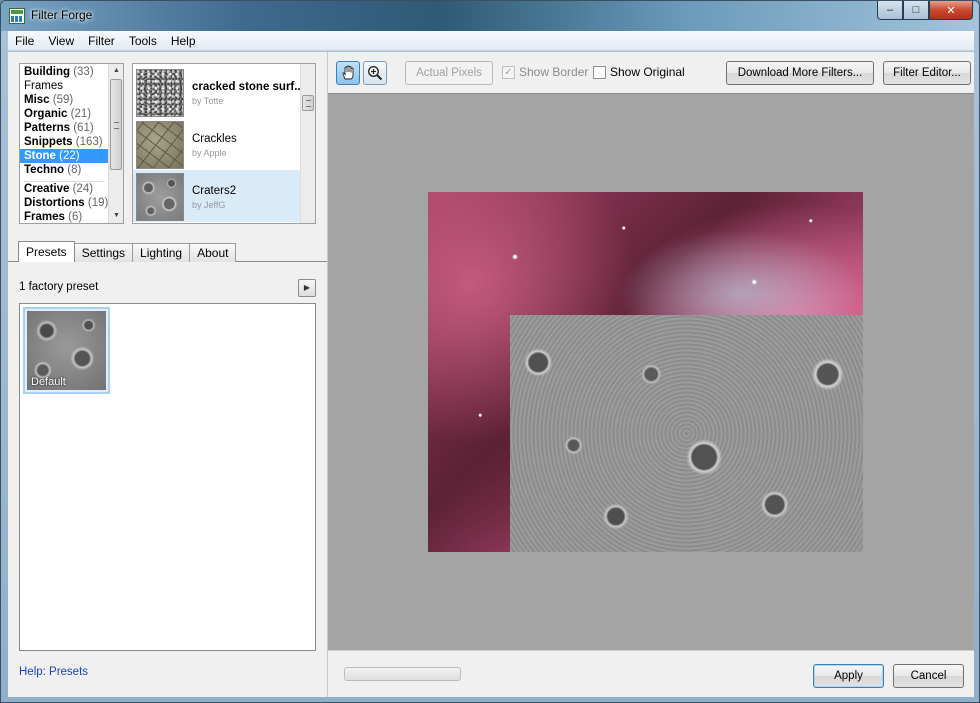  I want to click on category-name: Misc, so click(37, 100).